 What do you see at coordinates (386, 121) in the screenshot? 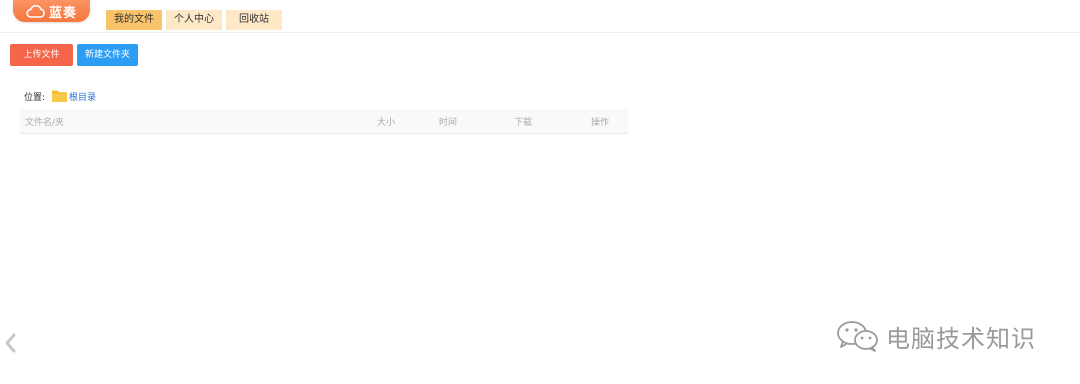
I see `column-size: 大小` at bounding box center [386, 121].